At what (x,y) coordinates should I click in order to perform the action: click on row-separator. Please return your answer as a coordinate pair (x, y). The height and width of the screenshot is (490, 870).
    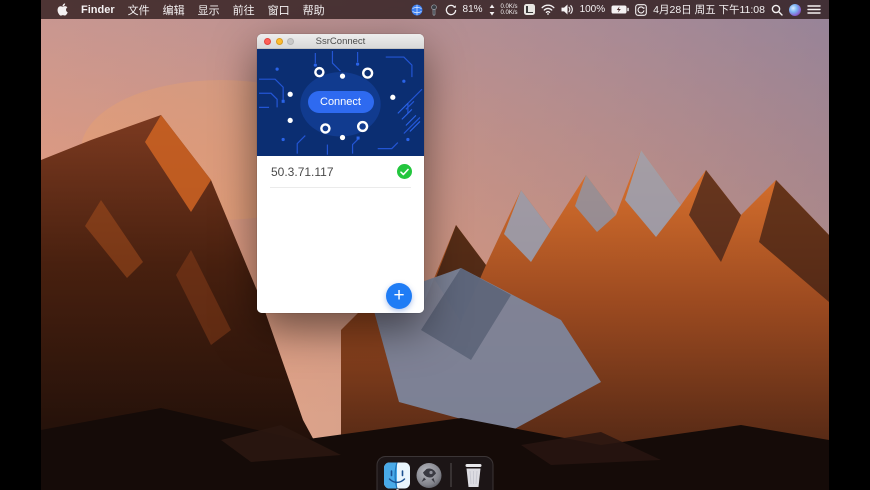
    Looking at the image, I should click on (340, 187).